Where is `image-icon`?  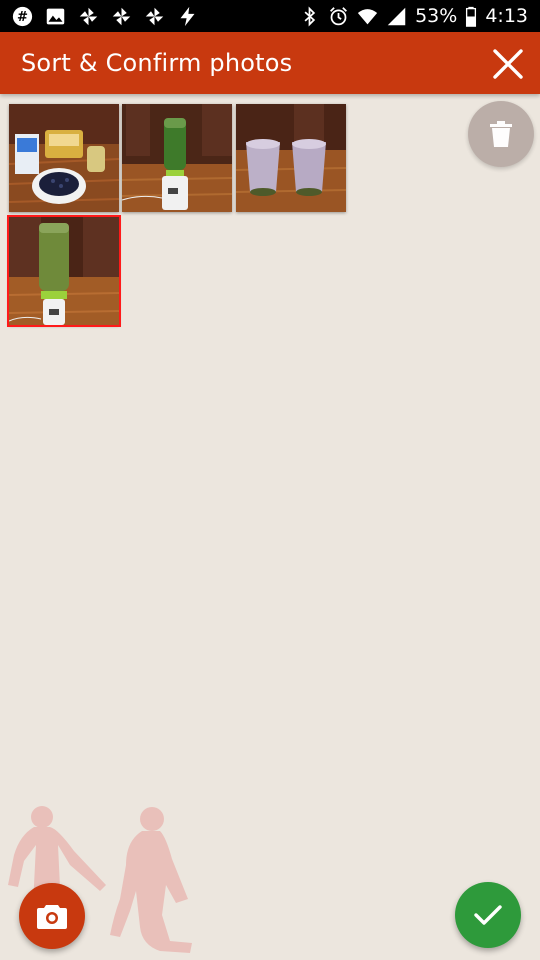 image-icon is located at coordinates (55, 16).